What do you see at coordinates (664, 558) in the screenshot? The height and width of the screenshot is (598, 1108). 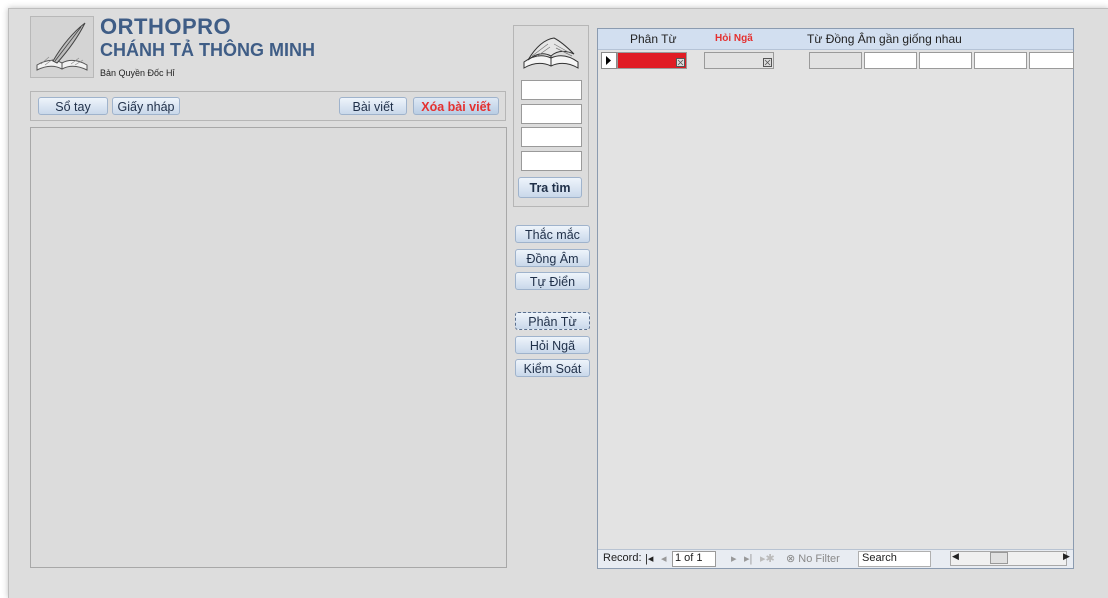 I see `prev-record-icon: ◂` at bounding box center [664, 558].